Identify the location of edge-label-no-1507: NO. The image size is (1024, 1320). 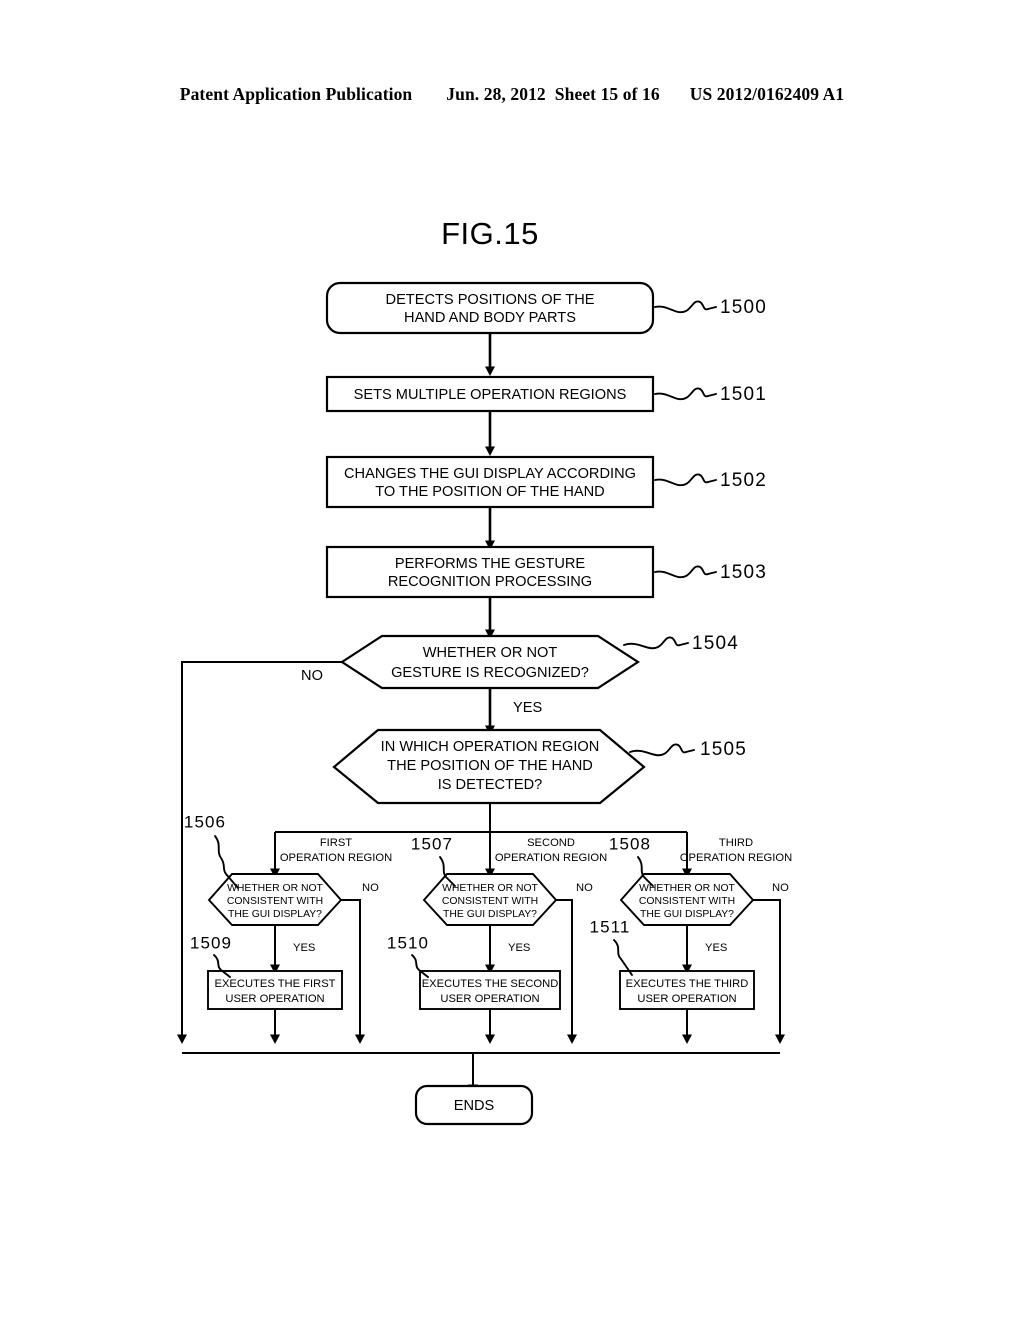
(584, 888).